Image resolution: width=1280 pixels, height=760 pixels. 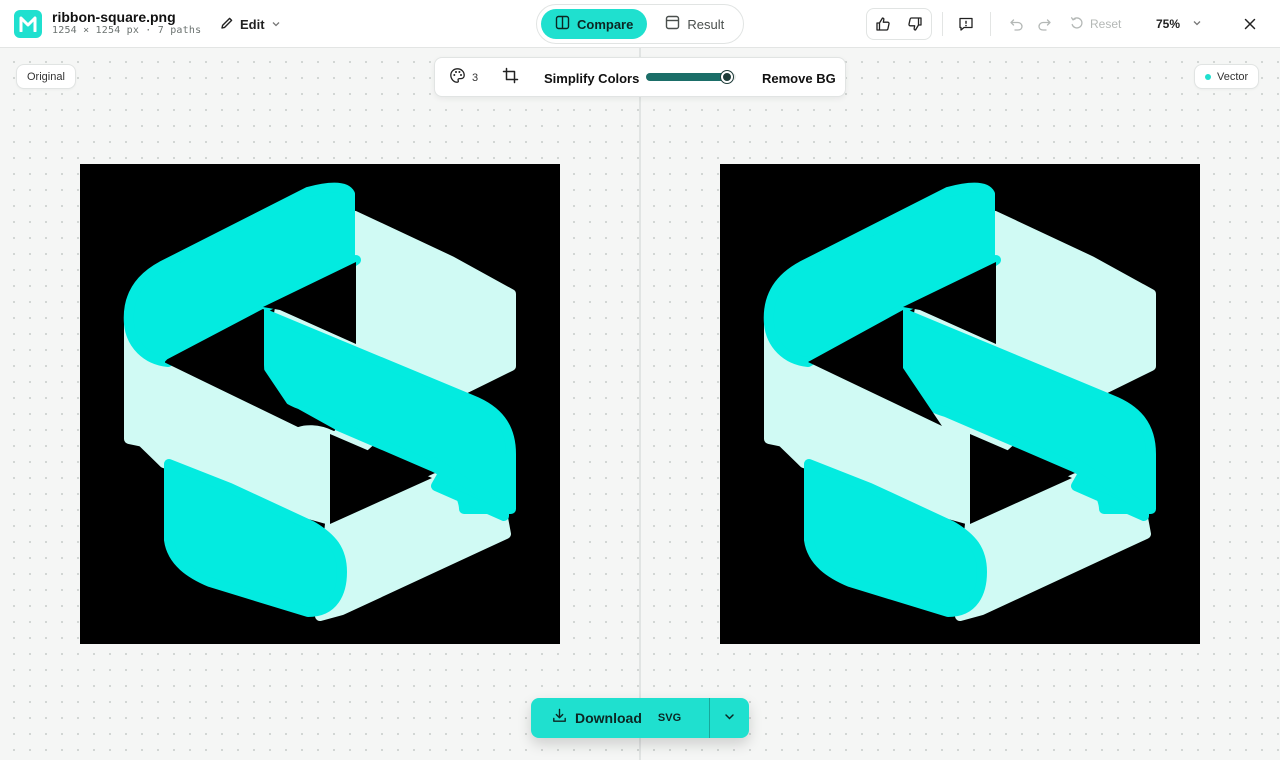 I want to click on original-label-text: Original, so click(x=46, y=76).